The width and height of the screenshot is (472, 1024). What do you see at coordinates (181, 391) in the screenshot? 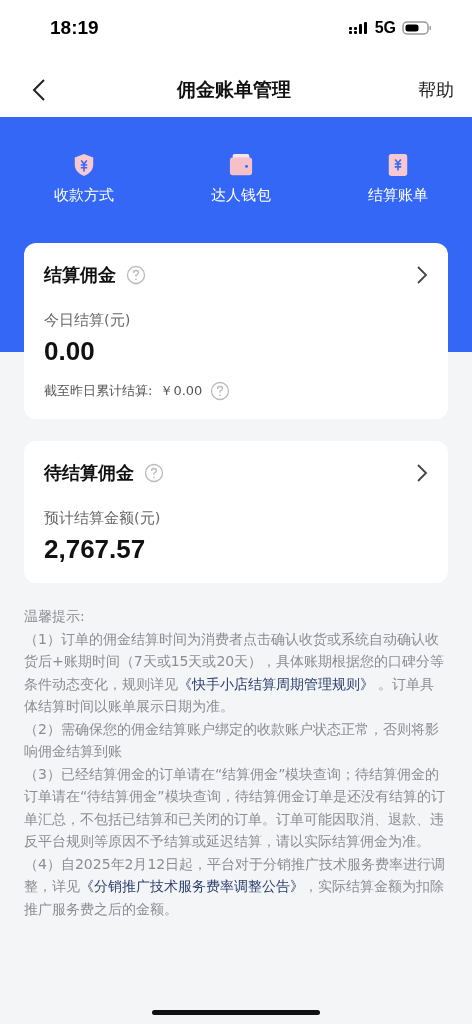
I see `cumulative-value: ￥0.00` at bounding box center [181, 391].